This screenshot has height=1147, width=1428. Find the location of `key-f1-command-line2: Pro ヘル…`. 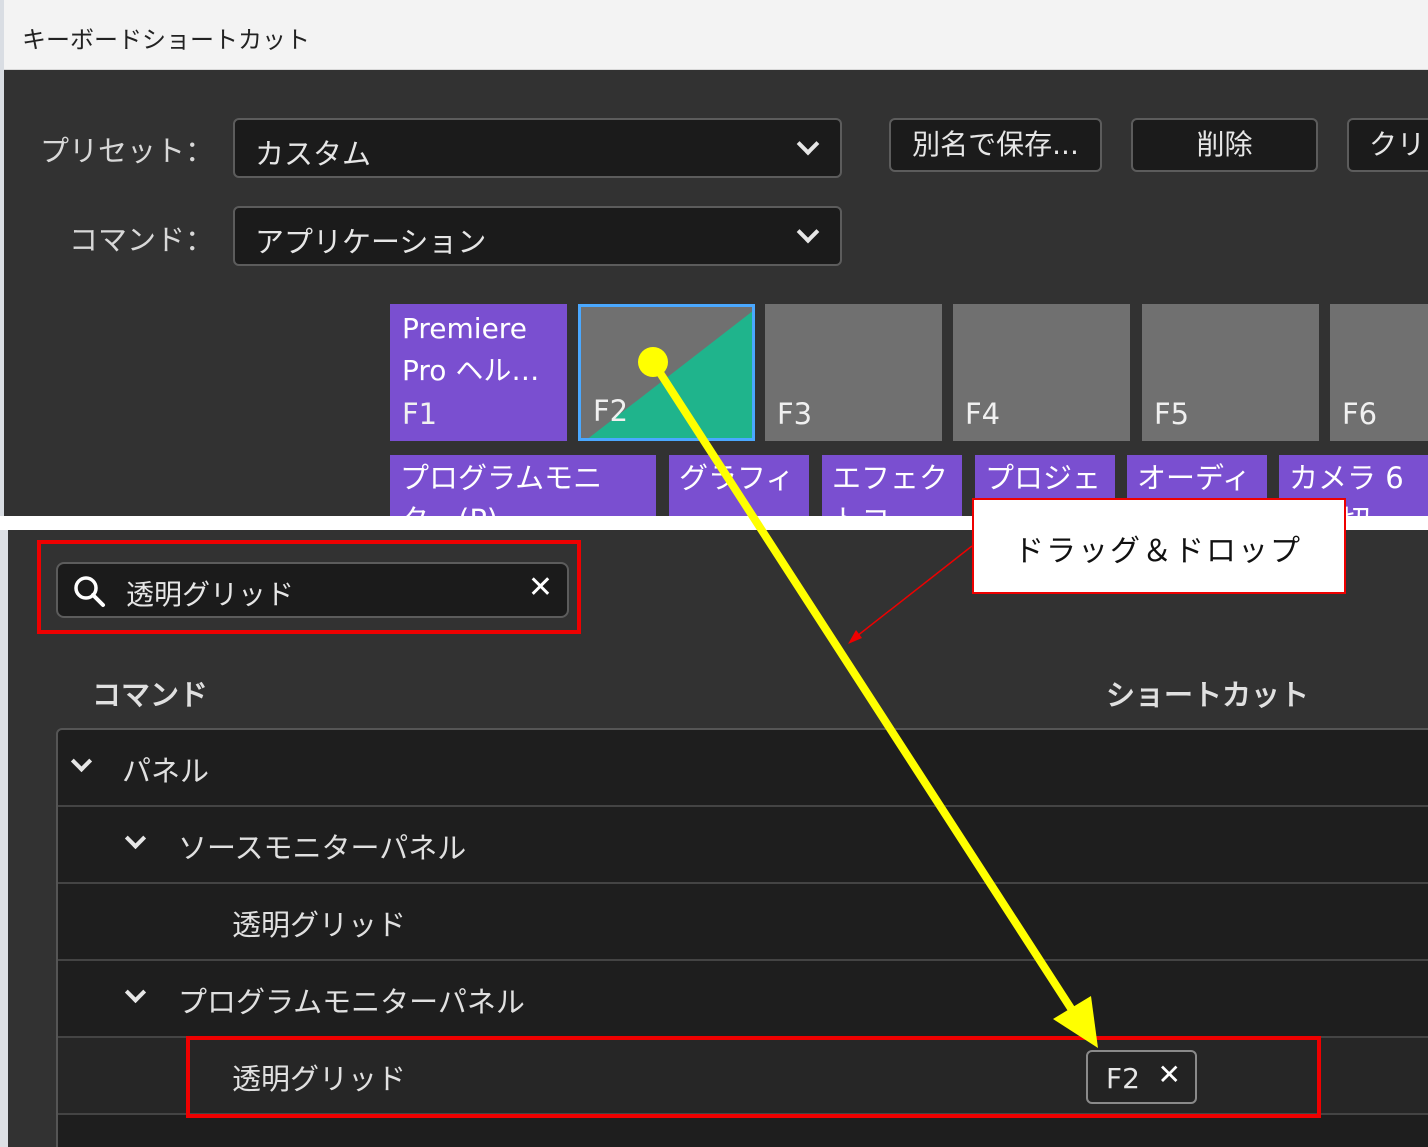

key-f1-command-line2: Pro ヘル… is located at coordinates (471, 370).